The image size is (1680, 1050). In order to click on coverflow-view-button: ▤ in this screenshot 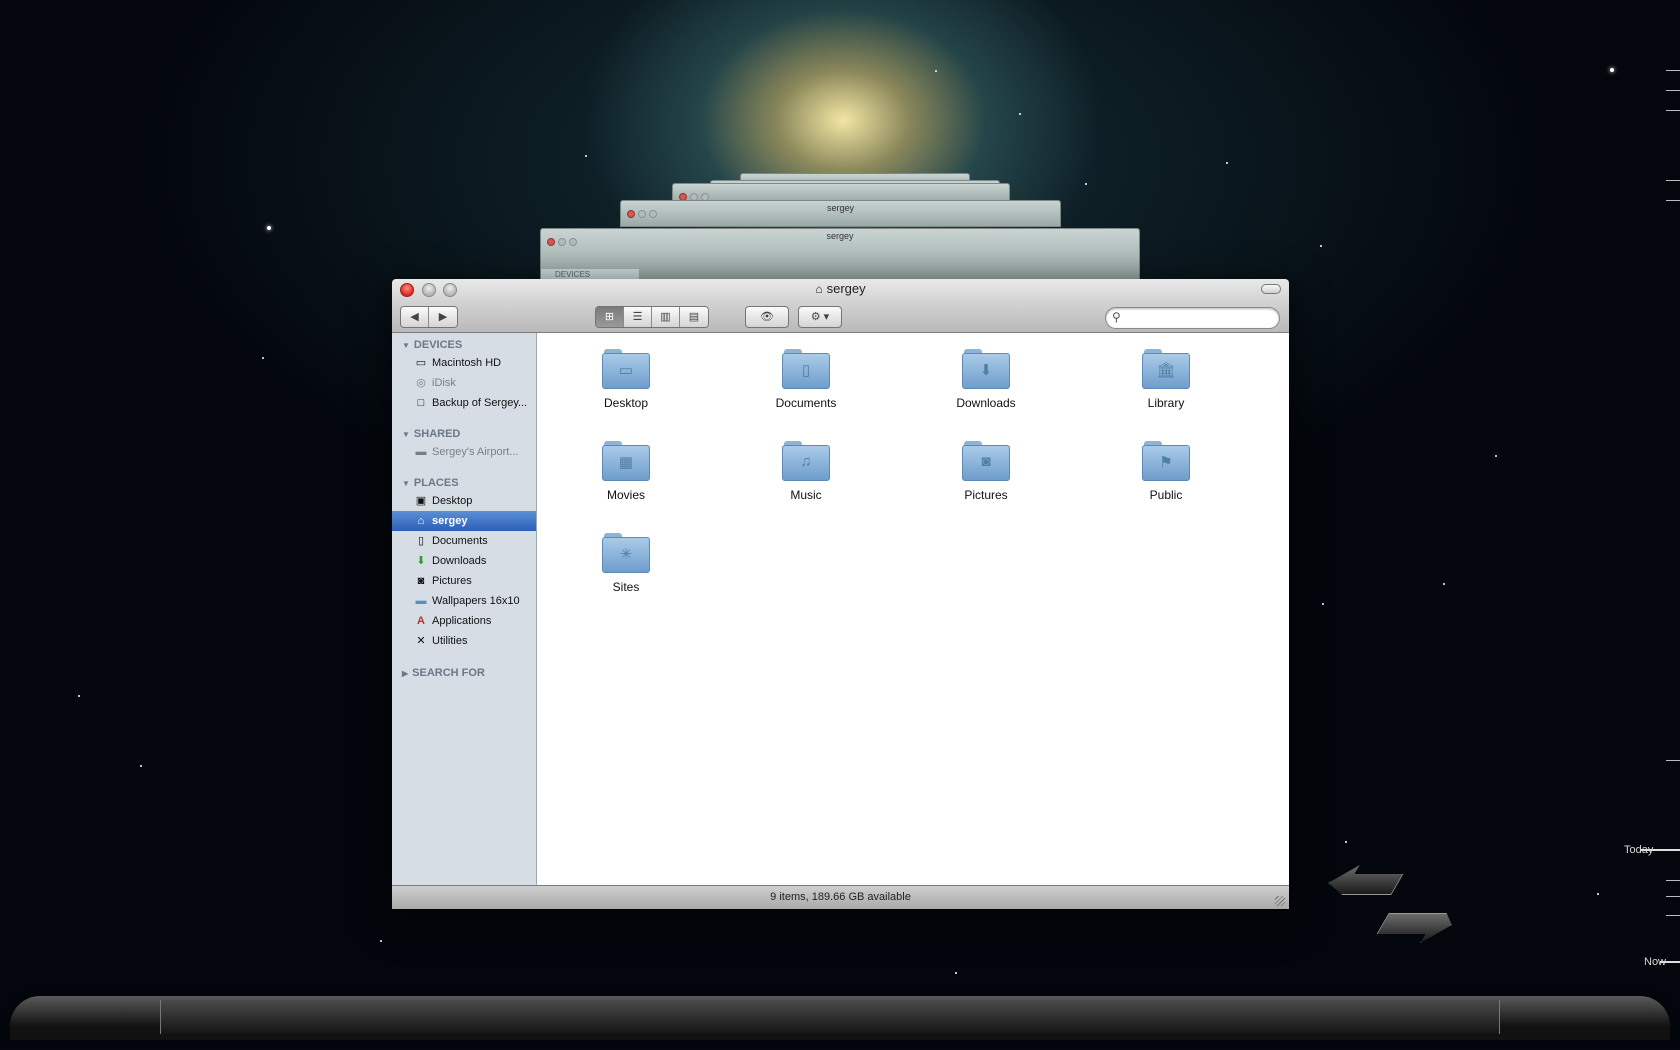, I will do `click(694, 317)`.